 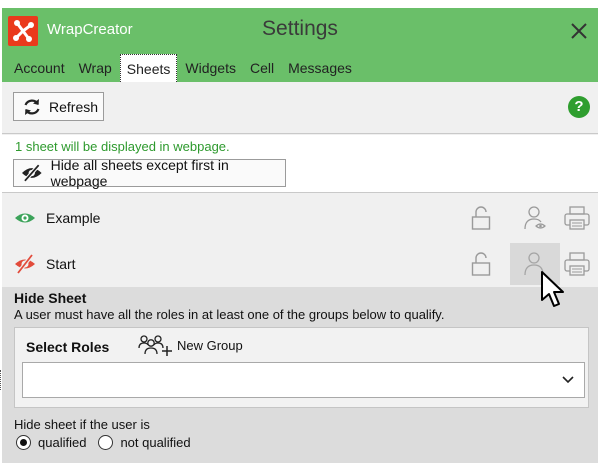 I want to click on refresh-button: Refresh, so click(x=58, y=106).